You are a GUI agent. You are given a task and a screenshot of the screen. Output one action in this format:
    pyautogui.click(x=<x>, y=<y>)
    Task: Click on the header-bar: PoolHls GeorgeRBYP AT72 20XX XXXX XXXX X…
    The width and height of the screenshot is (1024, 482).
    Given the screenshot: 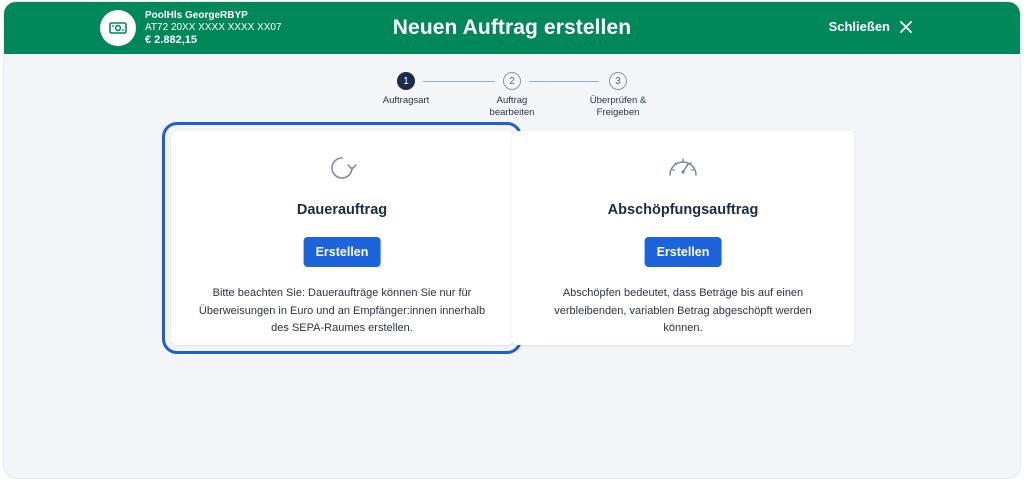 What is the action you would take?
    pyautogui.click(x=512, y=28)
    